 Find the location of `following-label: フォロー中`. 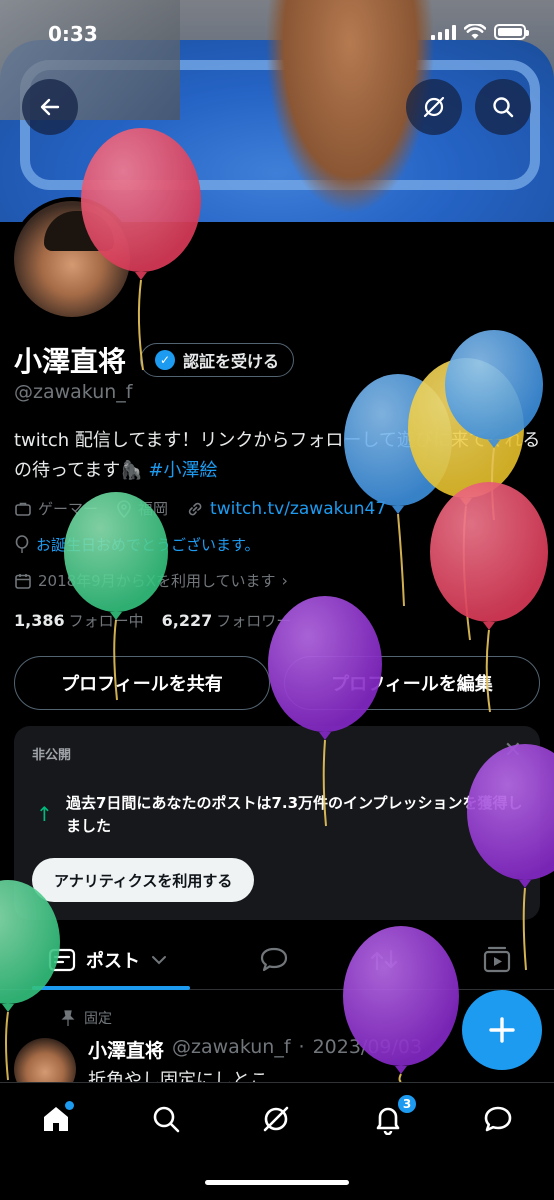

following-label: フォロー中 is located at coordinates (106, 621).